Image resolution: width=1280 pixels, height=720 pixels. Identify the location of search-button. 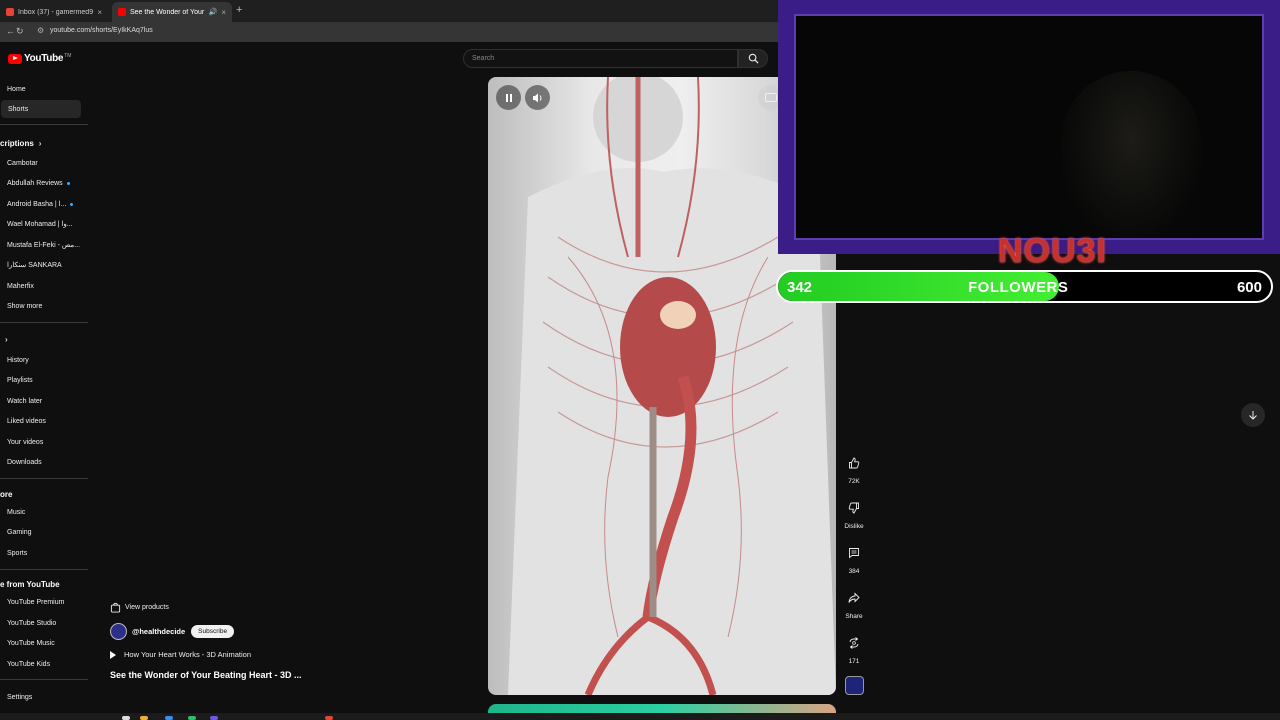
(753, 58).